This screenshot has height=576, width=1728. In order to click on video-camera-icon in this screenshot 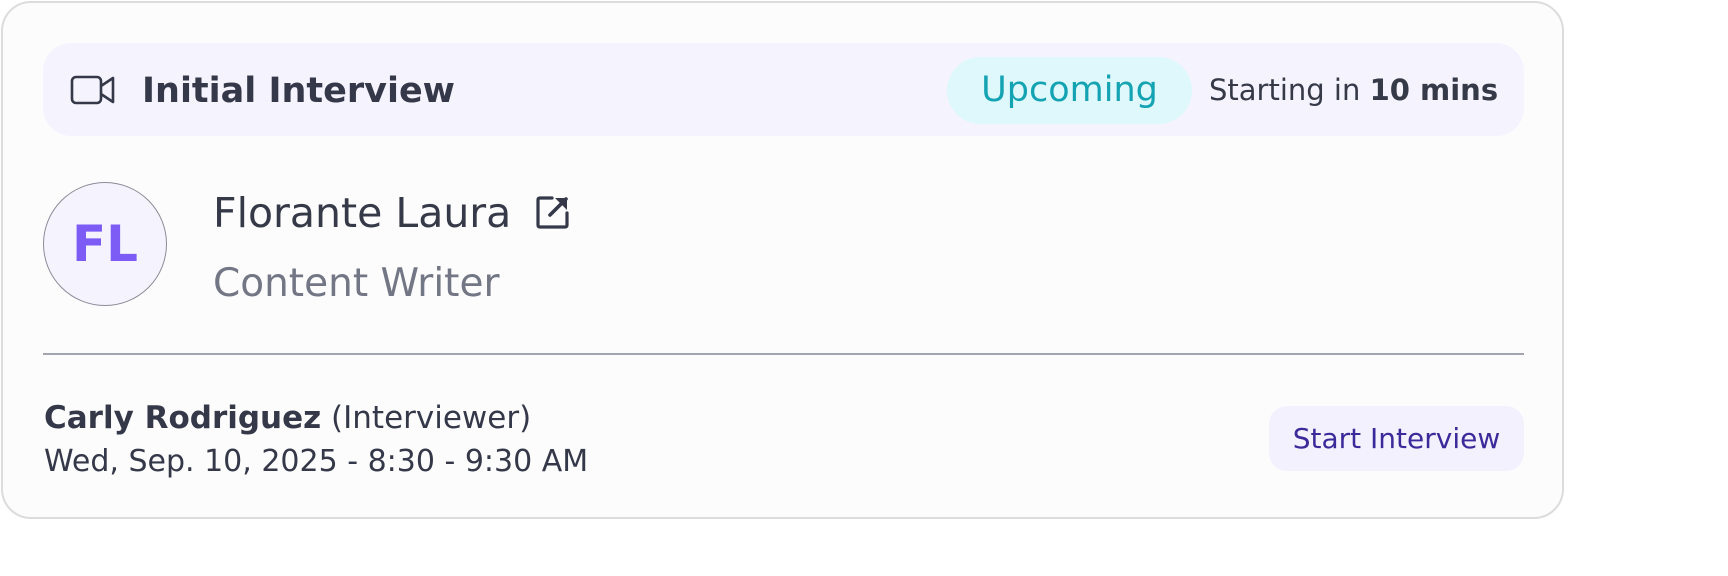, I will do `click(92, 90)`.